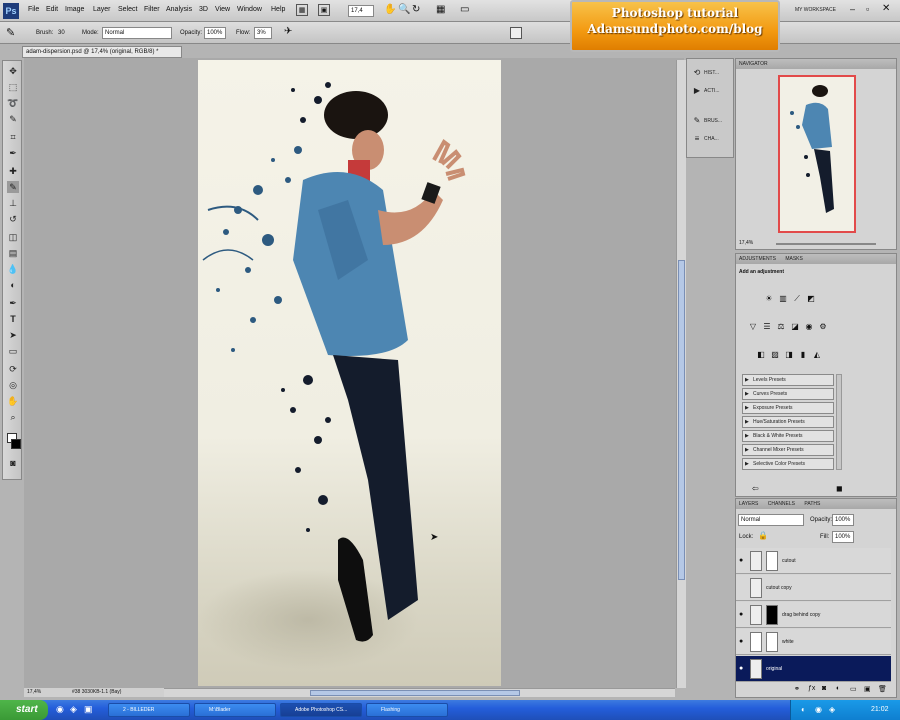  What do you see at coordinates (404, 9) in the screenshot?
I see `zoom-icon: 🔍` at bounding box center [404, 9].